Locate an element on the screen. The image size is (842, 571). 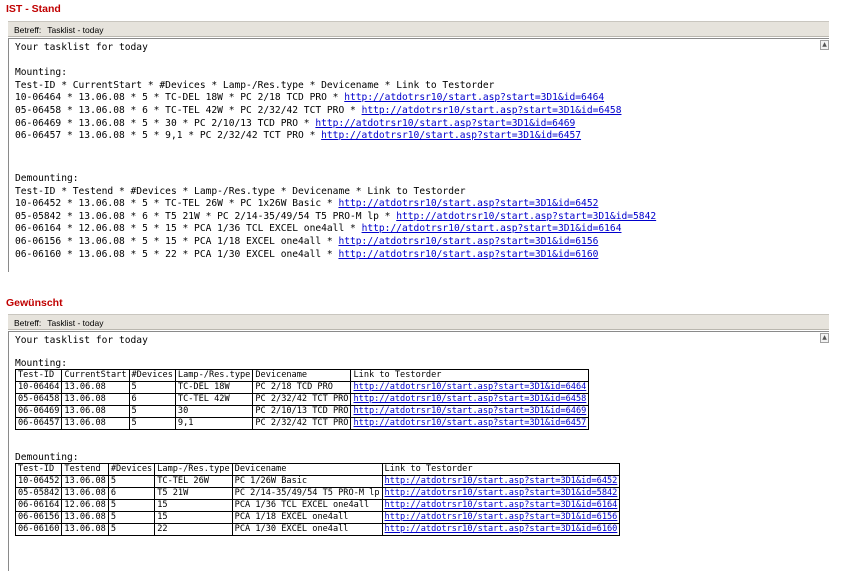
soll-demounting-column-header: Testend is located at coordinates (85, 469).